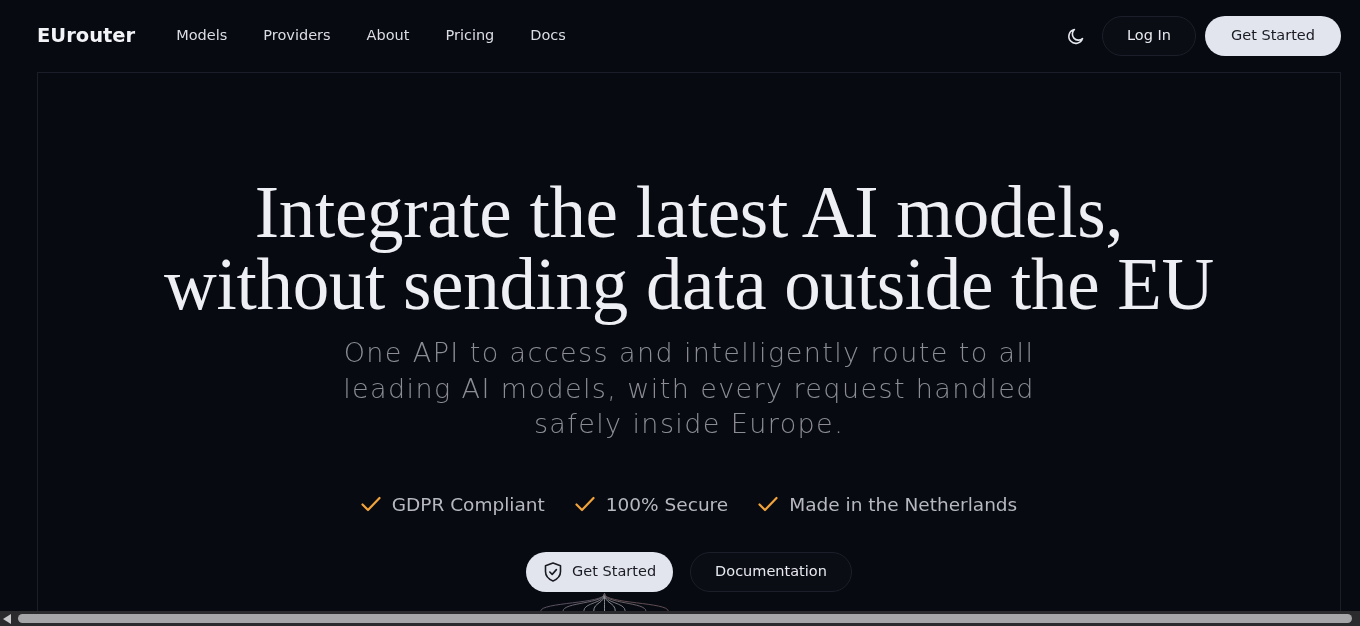  I want to click on documentation-button: Documentation, so click(771, 572).